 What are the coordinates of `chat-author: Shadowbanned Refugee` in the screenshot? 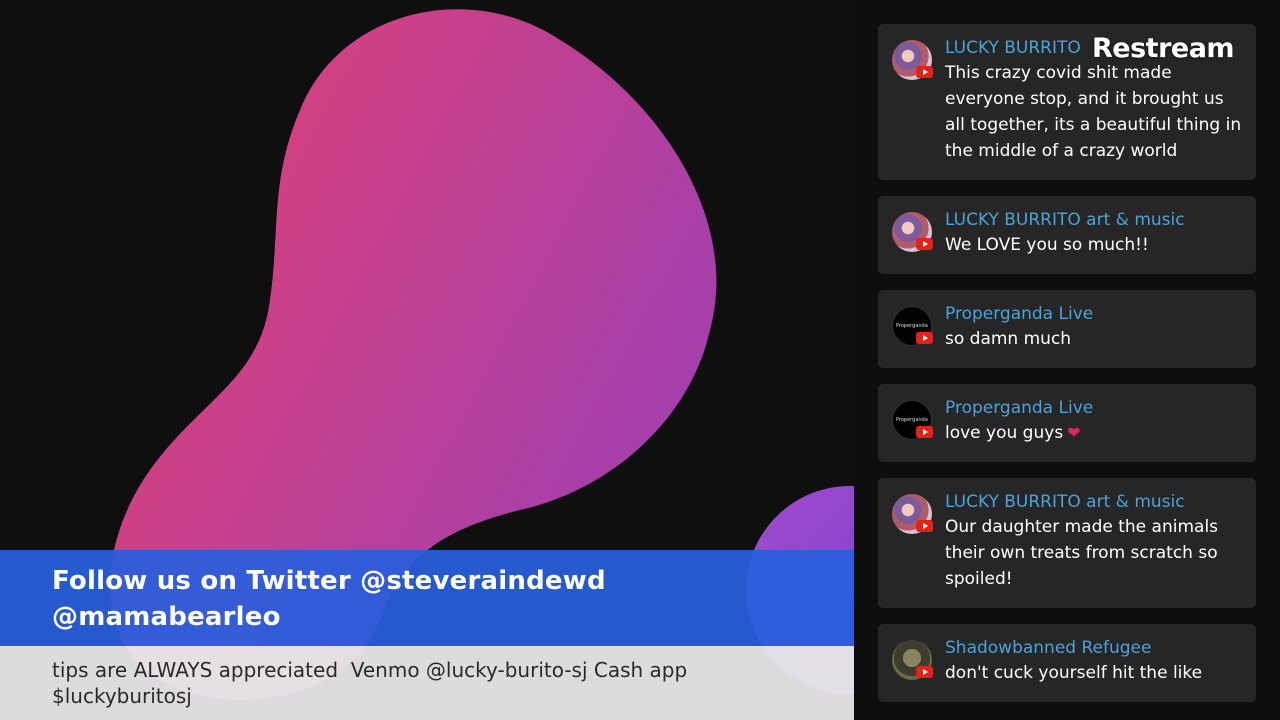 It's located at (1048, 648).